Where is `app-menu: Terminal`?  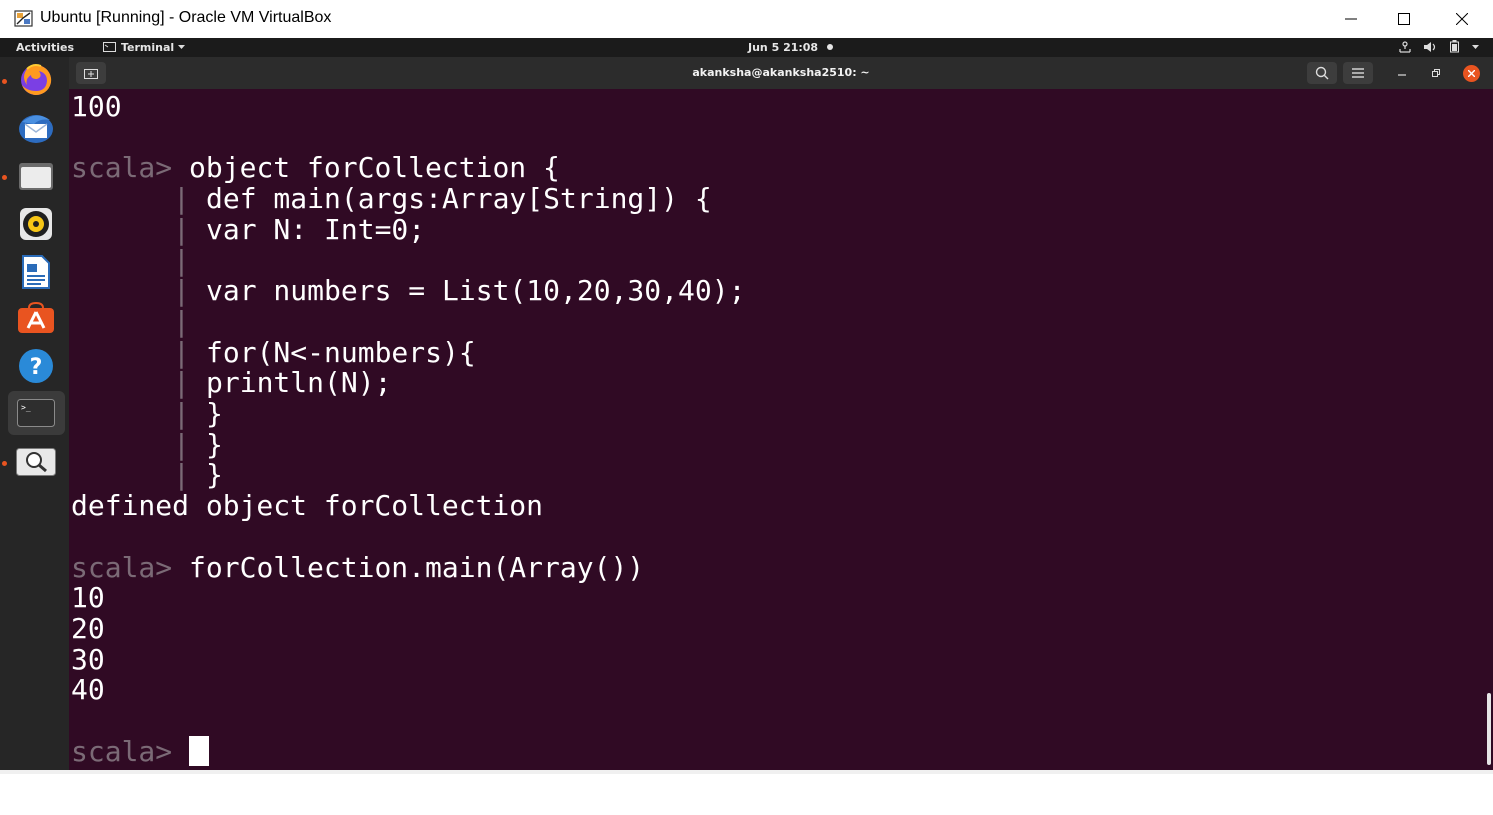 app-menu: Terminal is located at coordinates (147, 47).